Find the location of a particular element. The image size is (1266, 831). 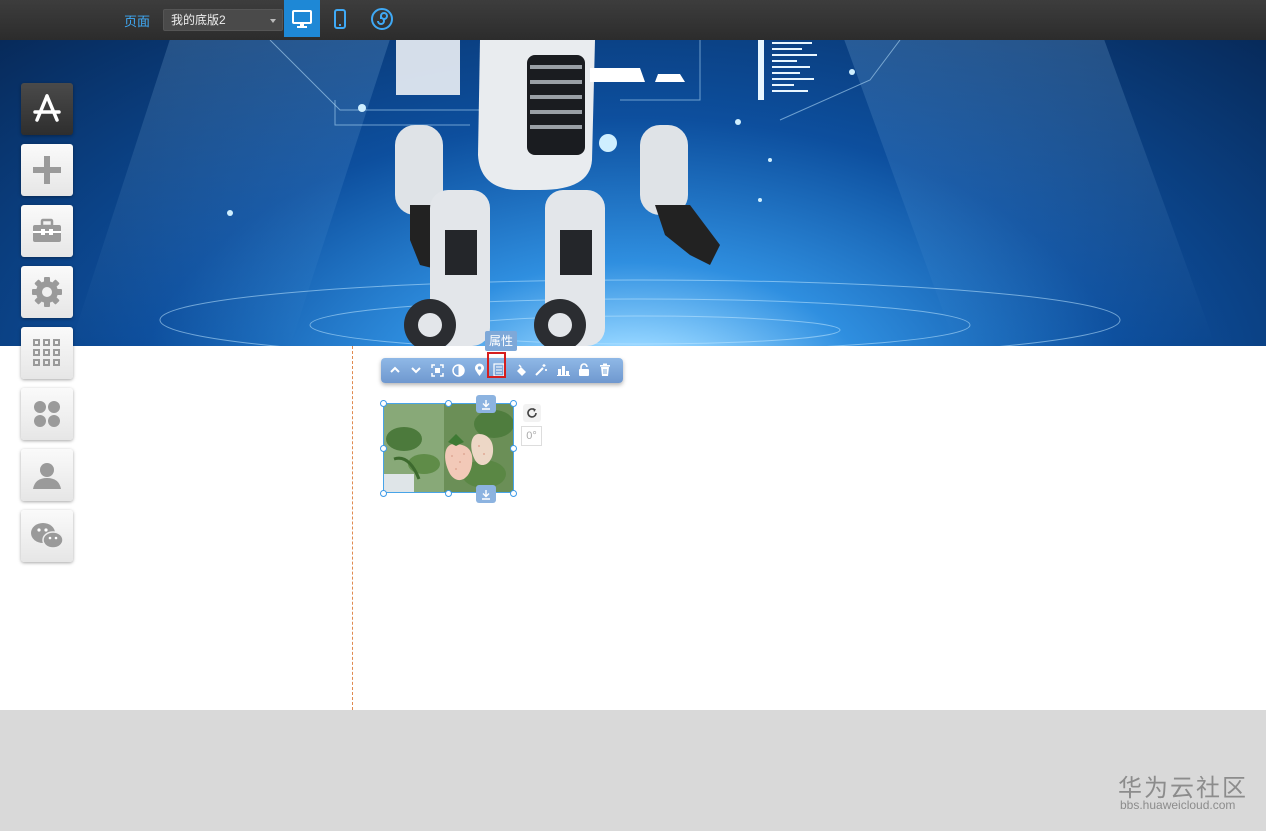

mini-program-view-button is located at coordinates (382, 18).